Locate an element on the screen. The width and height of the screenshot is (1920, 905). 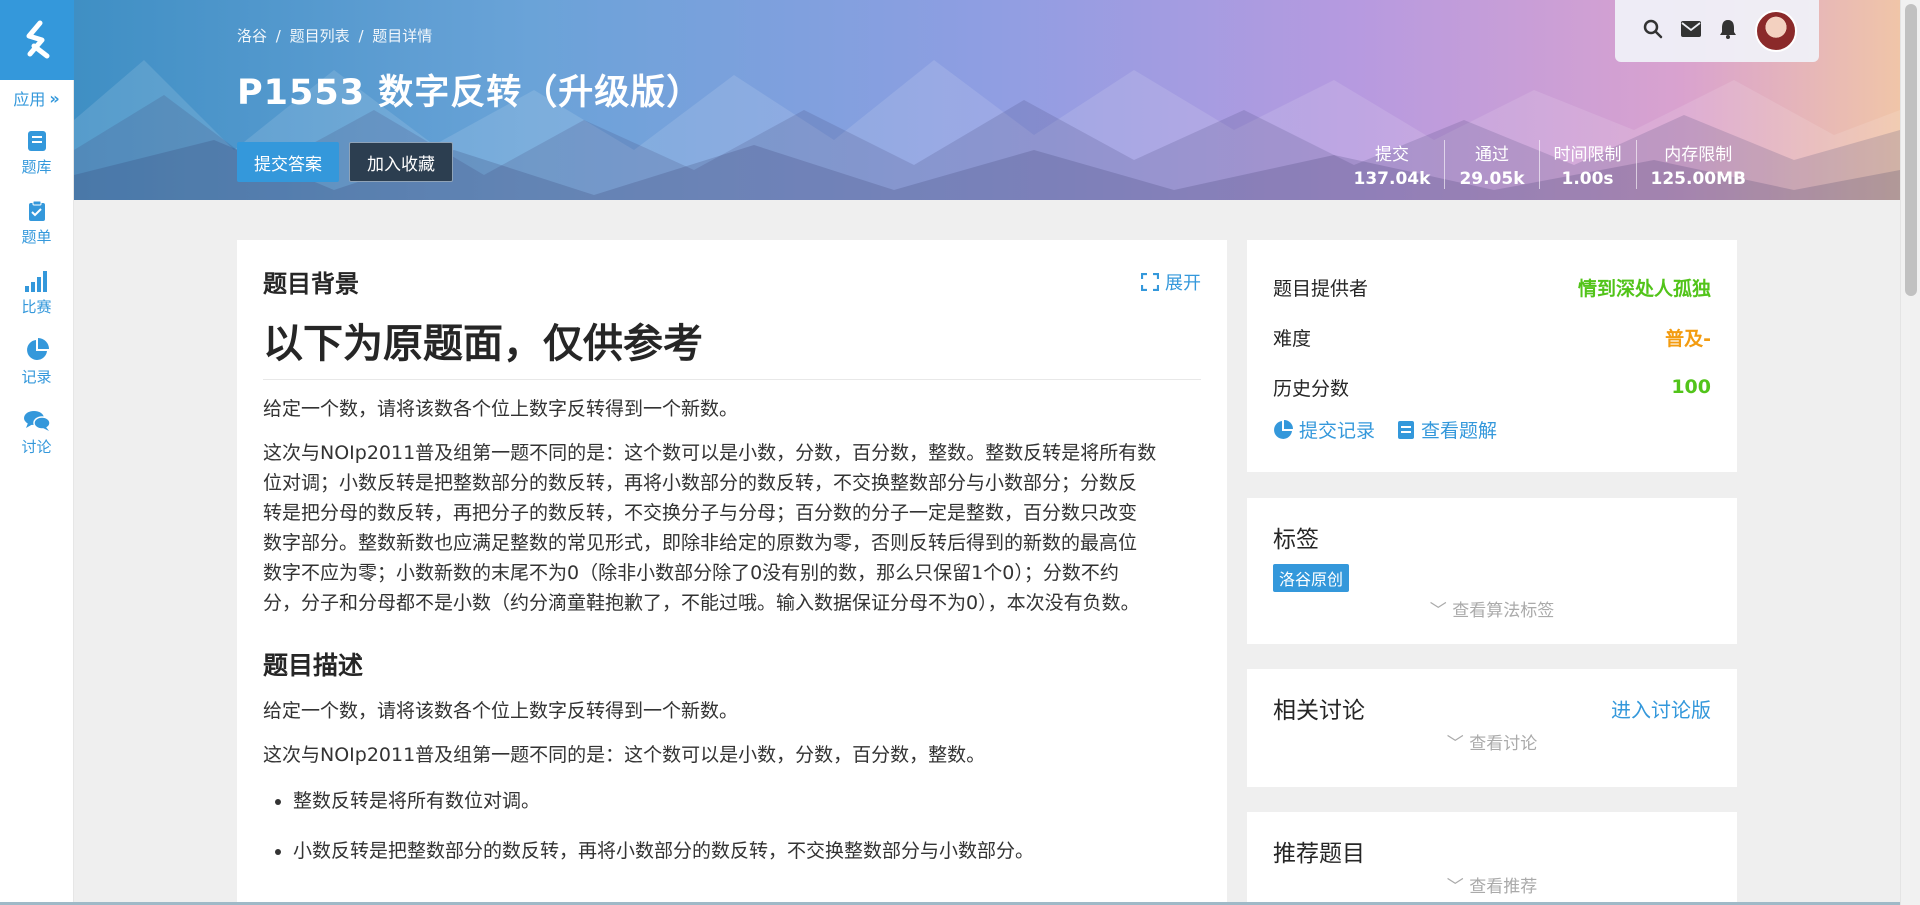
search-icon is located at coordinates (1653, 31).